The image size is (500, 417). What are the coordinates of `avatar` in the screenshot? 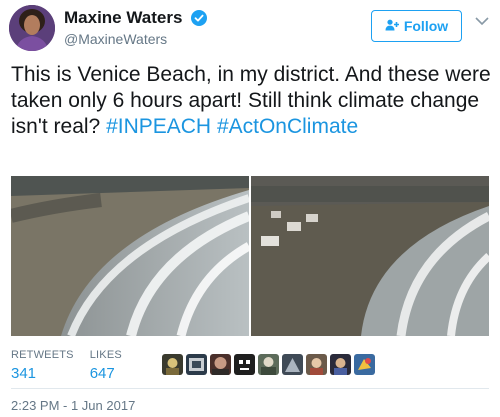 It's located at (32, 28).